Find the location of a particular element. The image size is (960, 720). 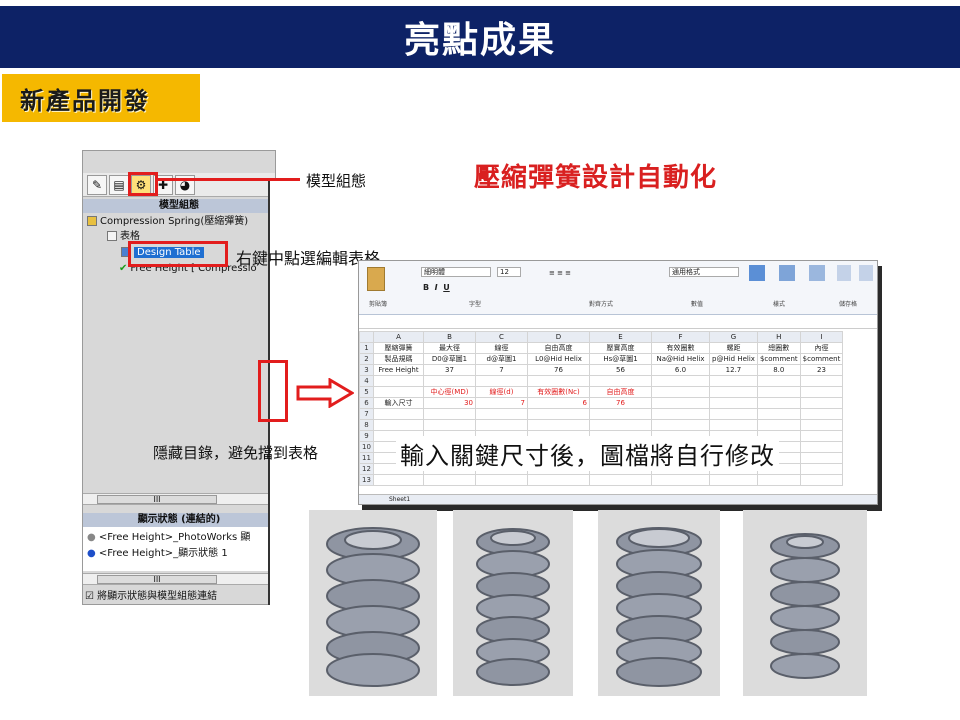

number-format-select: 通用格式 is located at coordinates (704, 272).